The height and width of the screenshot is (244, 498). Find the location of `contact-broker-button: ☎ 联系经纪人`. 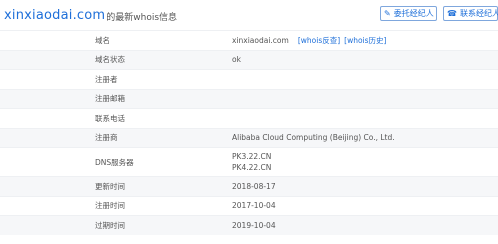

contact-broker-button: ☎ 联系经纪人 is located at coordinates (470, 13).